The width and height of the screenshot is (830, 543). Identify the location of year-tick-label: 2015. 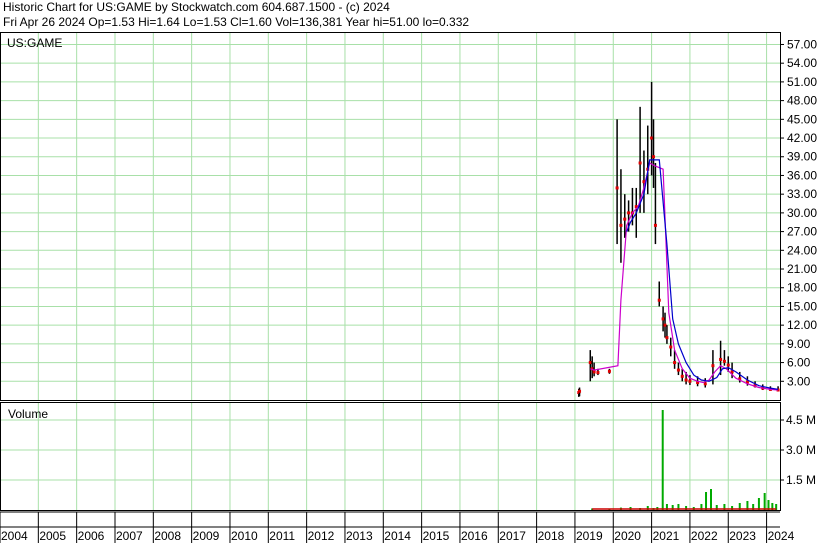
(436, 536).